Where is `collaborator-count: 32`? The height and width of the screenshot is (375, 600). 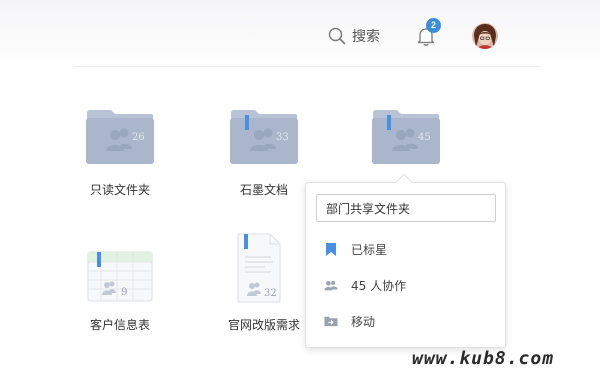
collaborator-count: 32 is located at coordinates (270, 293).